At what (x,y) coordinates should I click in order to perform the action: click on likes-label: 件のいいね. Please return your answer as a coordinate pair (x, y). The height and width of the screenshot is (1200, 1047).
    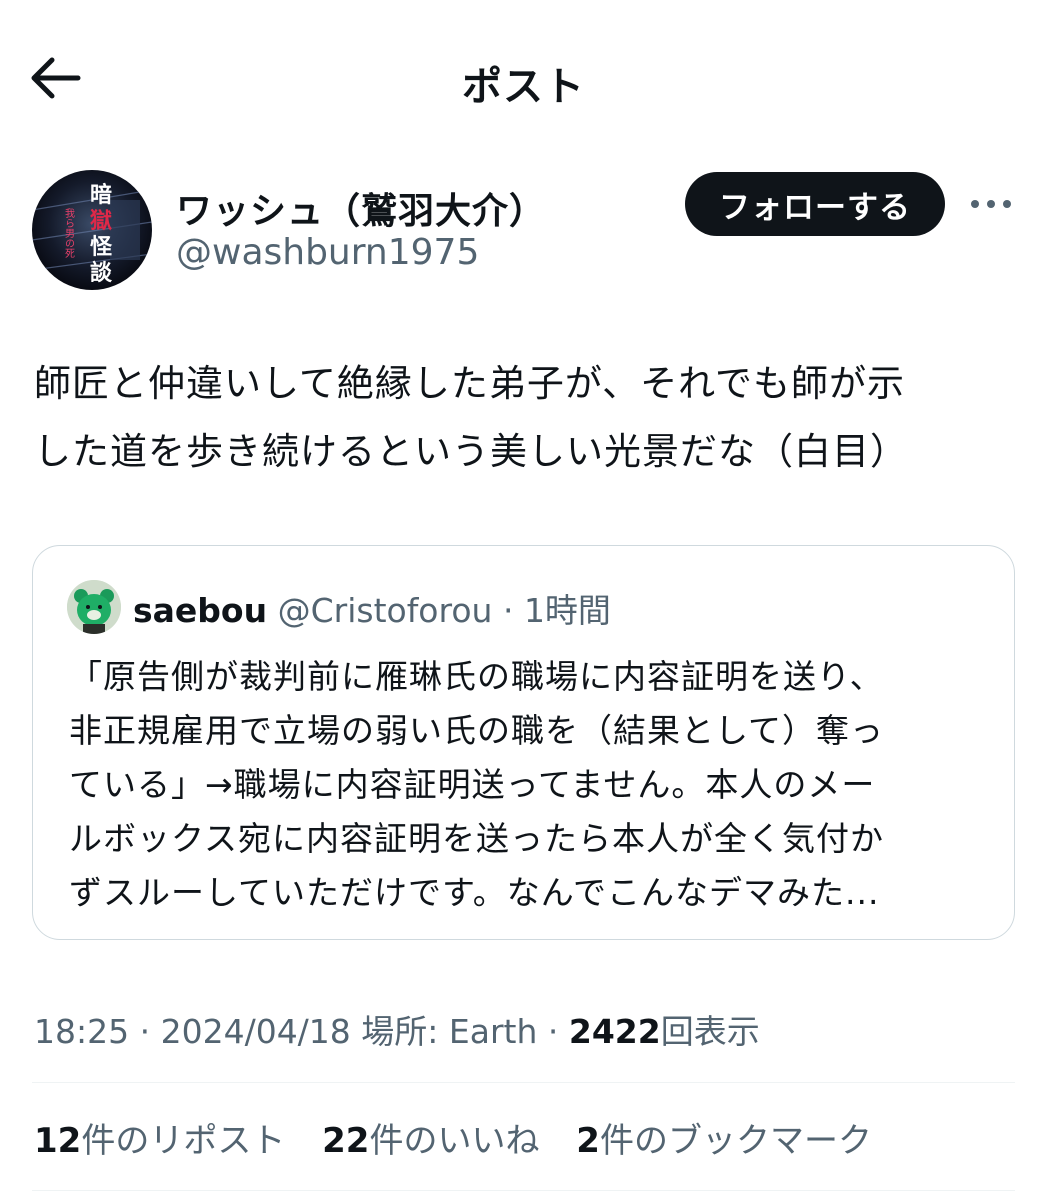
    Looking at the image, I should click on (454, 1141).